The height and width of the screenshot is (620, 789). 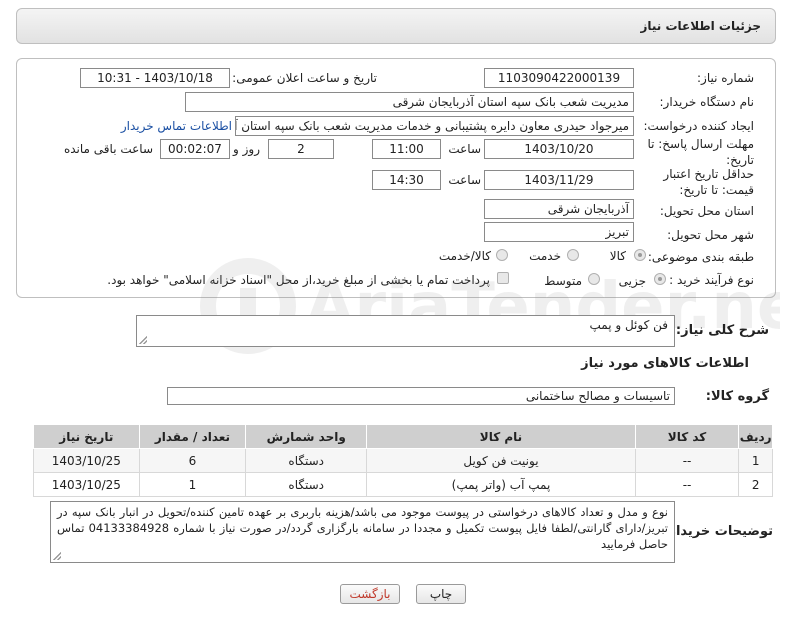 What do you see at coordinates (711, 280) in the screenshot?
I see `purchase-type-label: نوع فرآیند خرید :` at bounding box center [711, 280].